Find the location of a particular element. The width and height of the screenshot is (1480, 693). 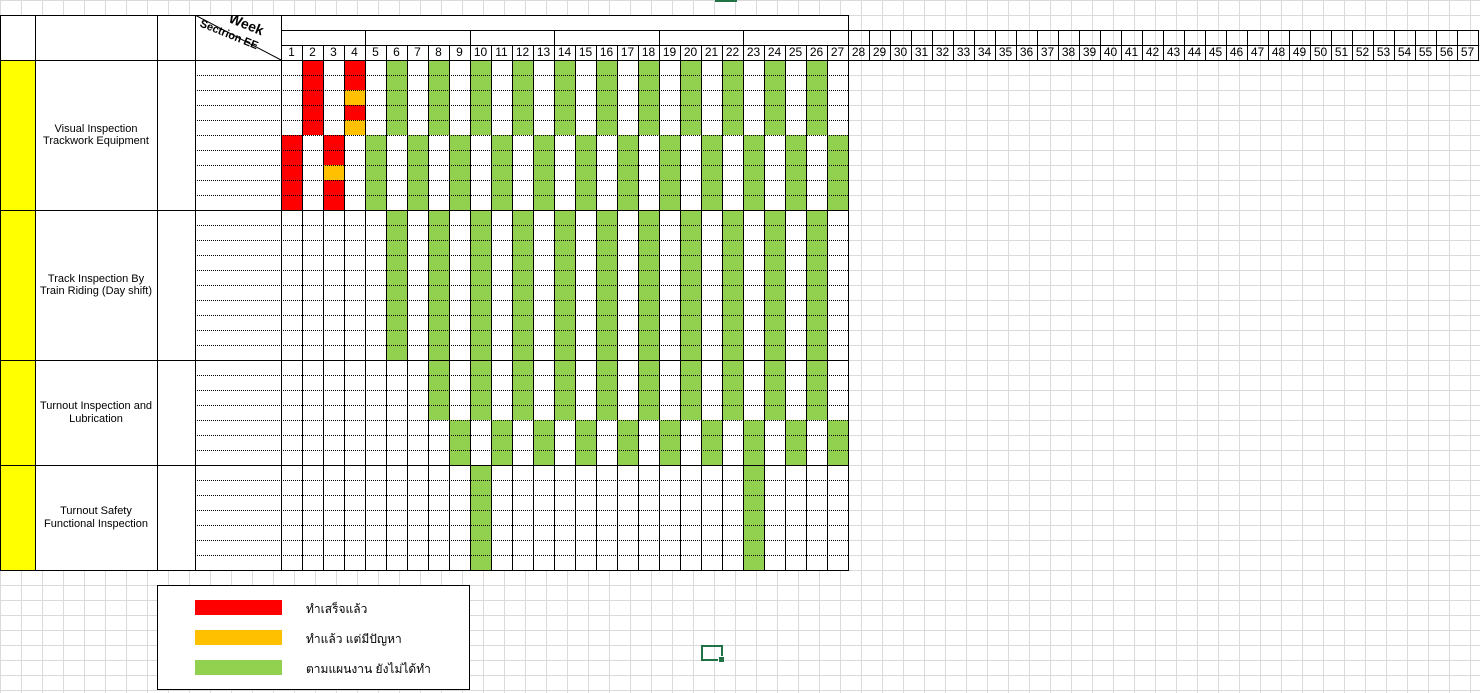

week-54: 54 is located at coordinates (1404, 51).